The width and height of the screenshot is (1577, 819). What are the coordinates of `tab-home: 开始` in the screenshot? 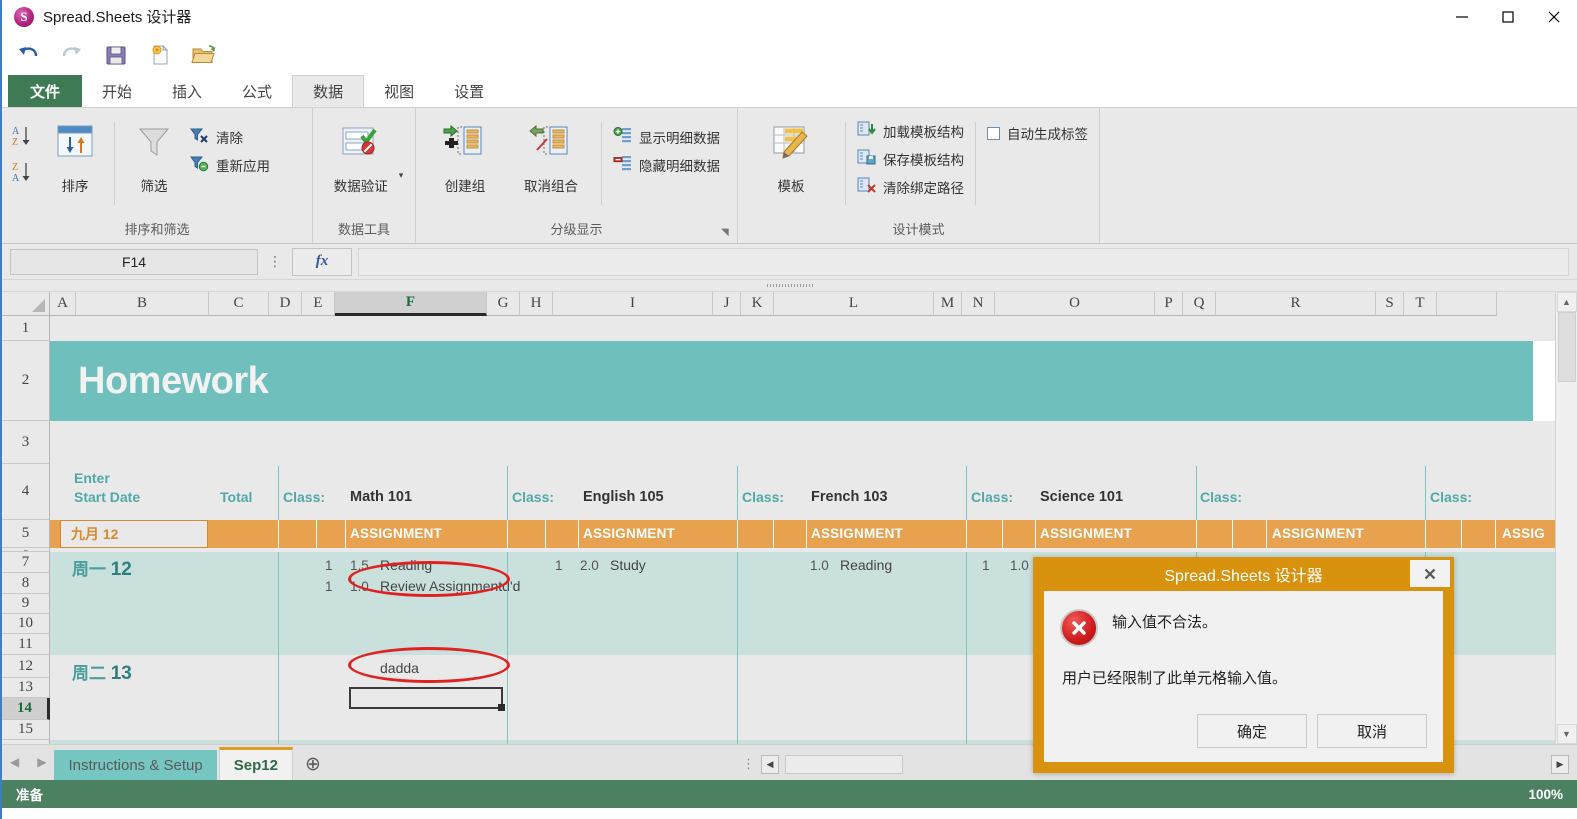 It's located at (117, 91).